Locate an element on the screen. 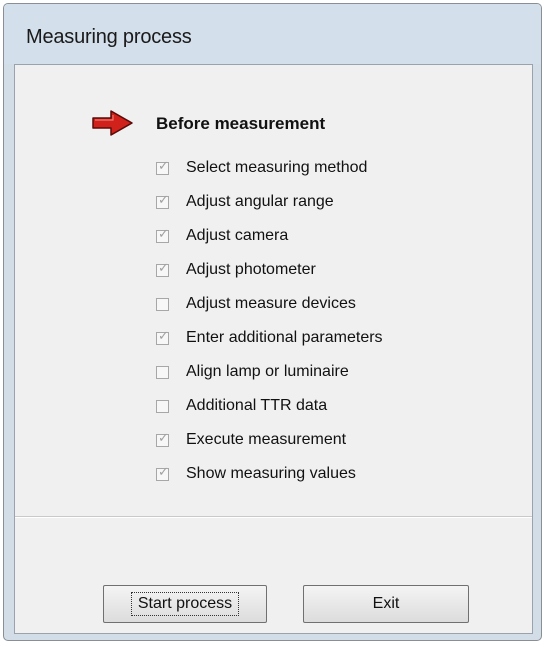  stage-heading: Before measurement is located at coordinates (241, 123).